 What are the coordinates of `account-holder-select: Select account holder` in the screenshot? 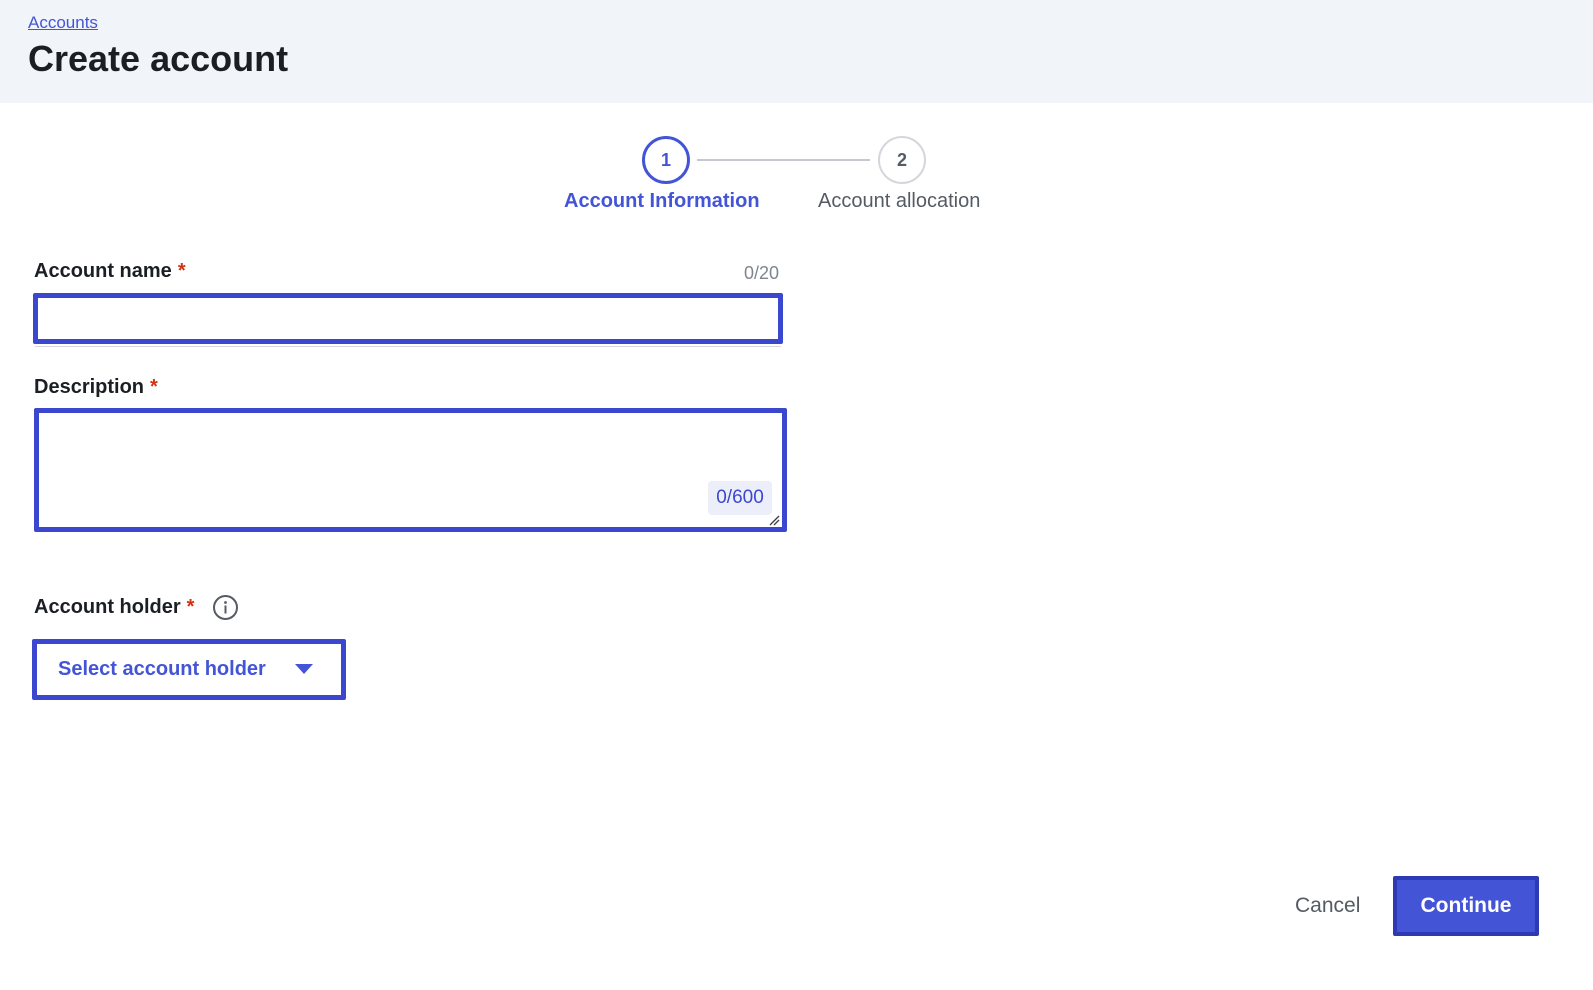 It's located at (189, 669).